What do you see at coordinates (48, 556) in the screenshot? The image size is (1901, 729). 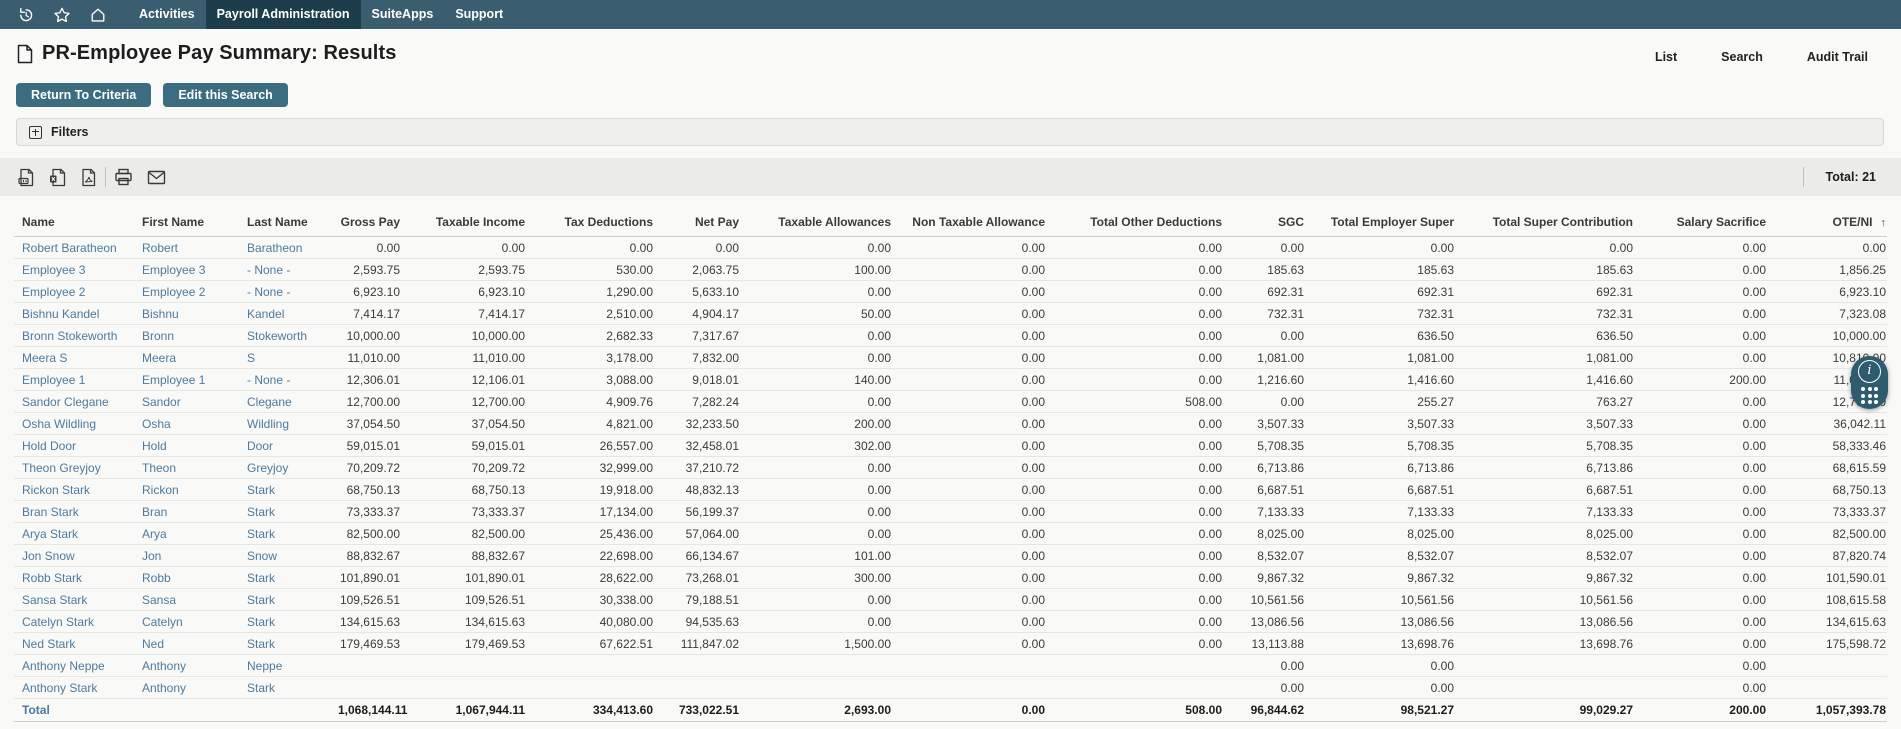 I see `employee-name-link: Jon Snow` at bounding box center [48, 556].